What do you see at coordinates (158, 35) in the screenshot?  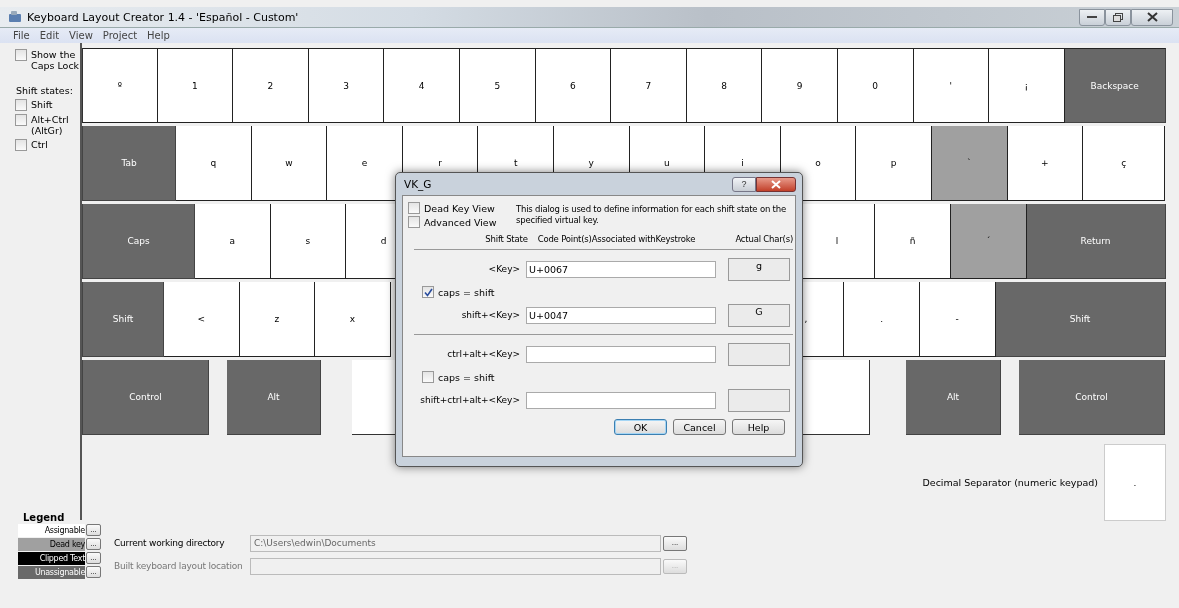 I see `menu-item: Help` at bounding box center [158, 35].